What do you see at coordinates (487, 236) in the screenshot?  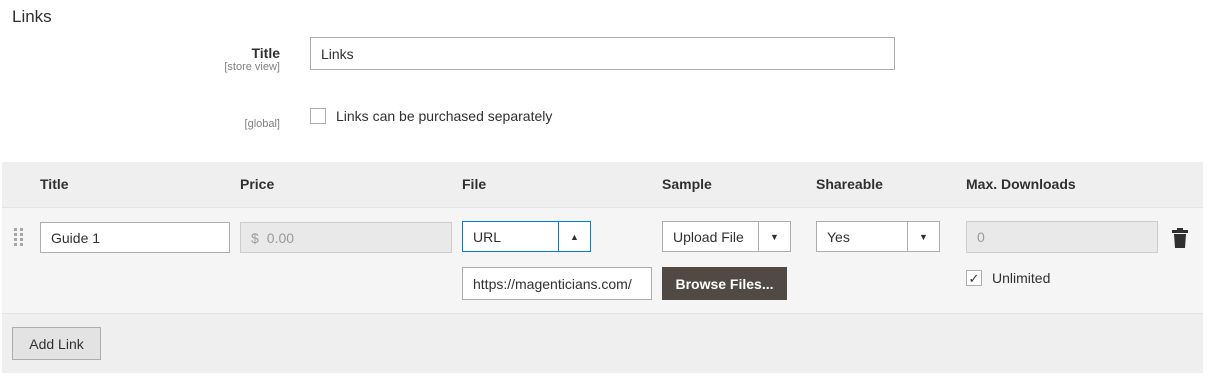 I see `file-type-value: URL` at bounding box center [487, 236].